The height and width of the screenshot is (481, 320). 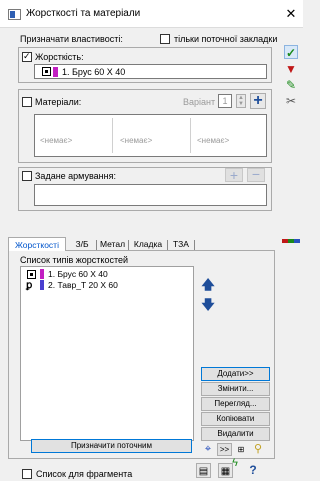 What do you see at coordinates (148, 244) in the screenshot?
I see `tab-masonry: Кладка` at bounding box center [148, 244].